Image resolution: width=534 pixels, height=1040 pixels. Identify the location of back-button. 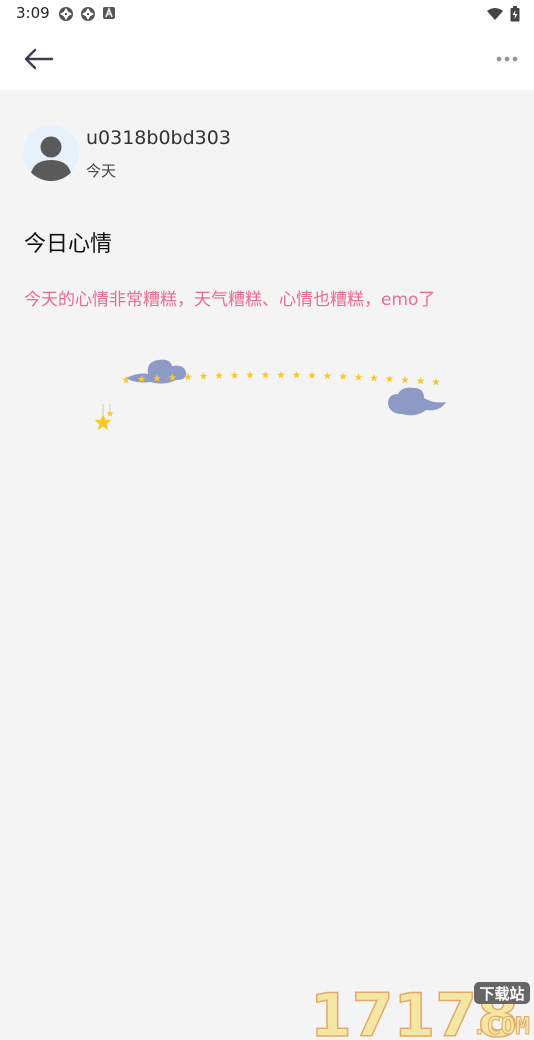
(40, 59).